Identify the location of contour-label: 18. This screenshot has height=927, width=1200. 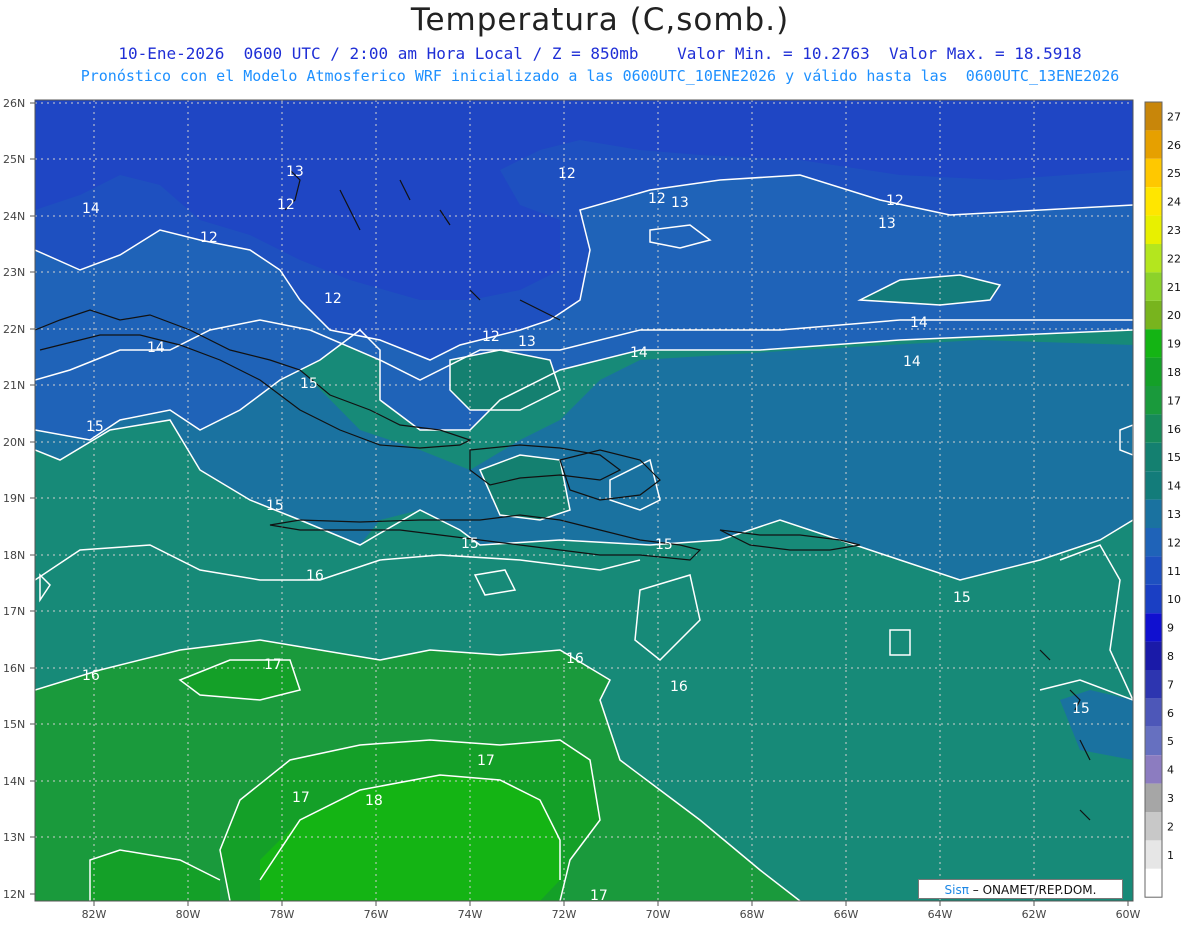
(374, 801).